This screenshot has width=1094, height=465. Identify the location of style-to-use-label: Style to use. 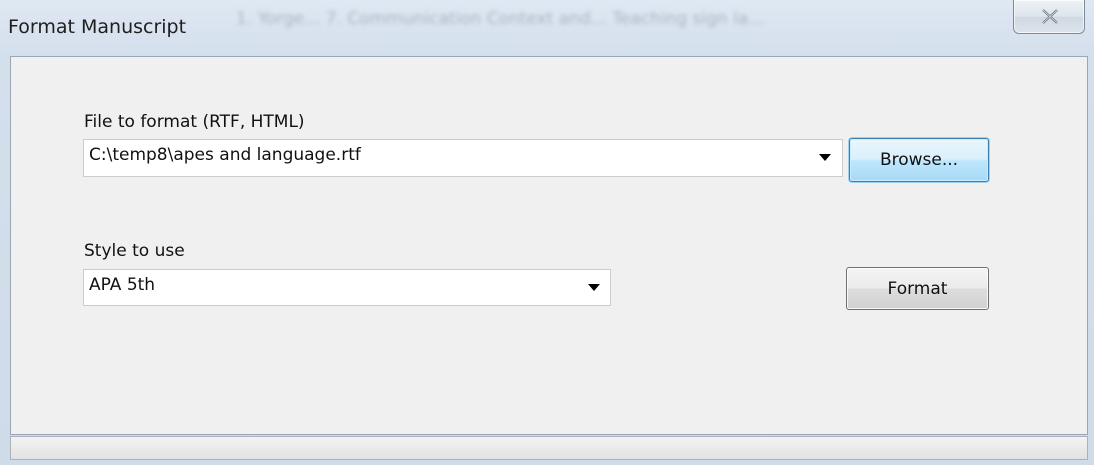
(134, 251).